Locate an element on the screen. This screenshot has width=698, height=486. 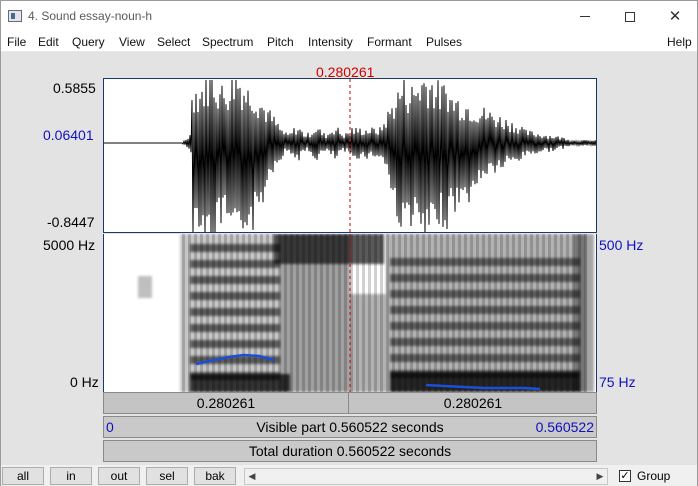
spectrogram-bottom-freq-label: 0 Hz is located at coordinates (84, 382).